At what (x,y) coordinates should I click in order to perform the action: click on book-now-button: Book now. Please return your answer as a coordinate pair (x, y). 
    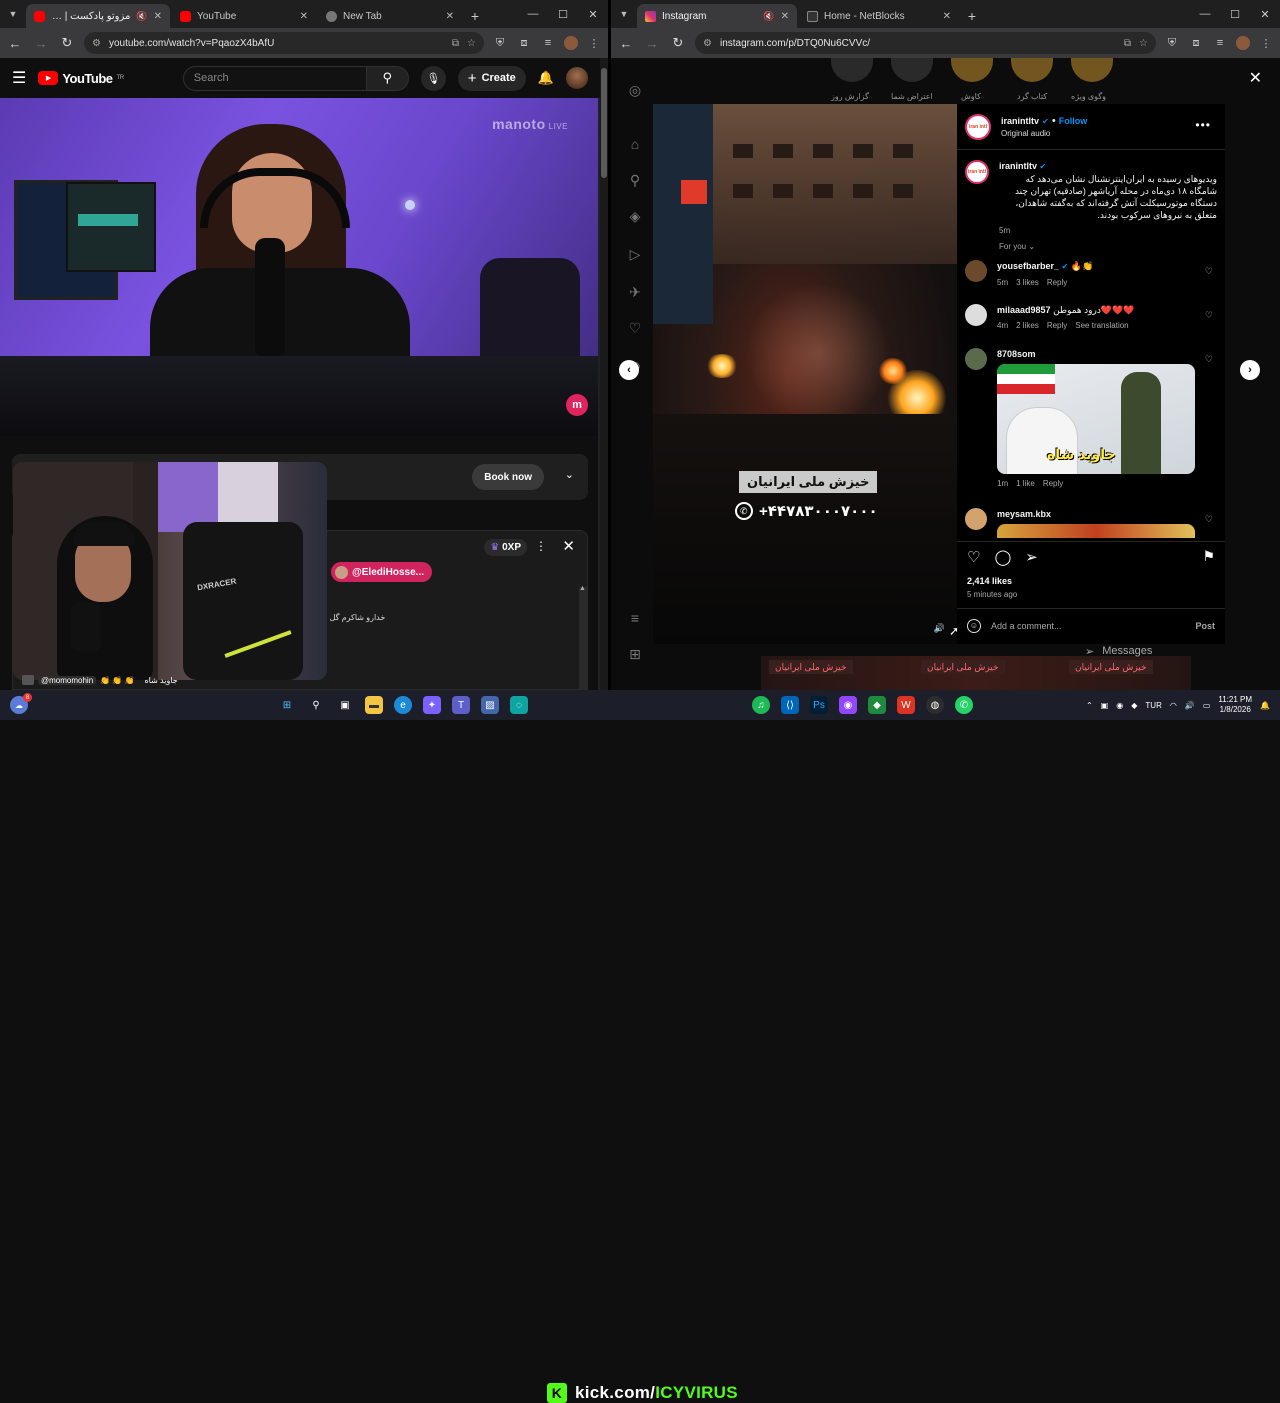
    Looking at the image, I should click on (508, 477).